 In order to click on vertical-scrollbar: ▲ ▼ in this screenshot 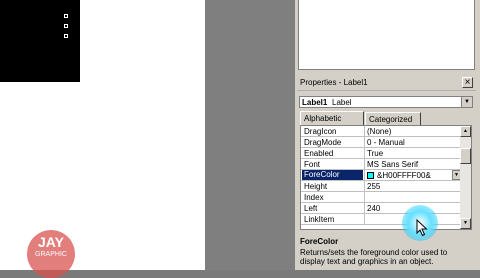, I will do `click(465, 177)`.